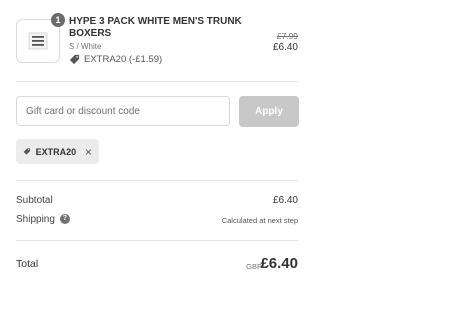  I want to click on apply-button: Apply, so click(269, 111).